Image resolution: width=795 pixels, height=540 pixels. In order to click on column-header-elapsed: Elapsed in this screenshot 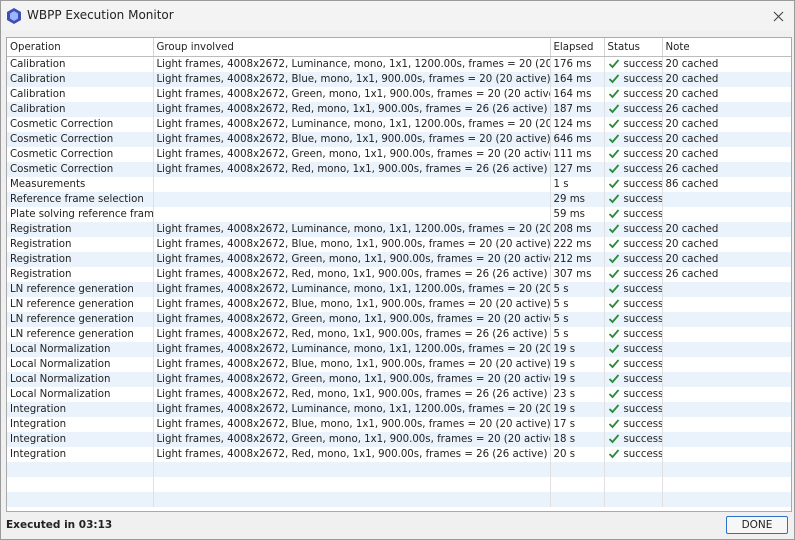, I will do `click(577, 47)`.